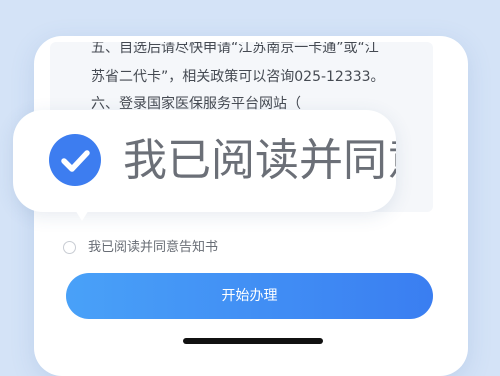 This screenshot has height=376, width=500. Describe the element at coordinates (238, 77) in the screenshot. I see `notice-line: 苏省二代卡”，相关政策可以咨询025-12333。` at that location.